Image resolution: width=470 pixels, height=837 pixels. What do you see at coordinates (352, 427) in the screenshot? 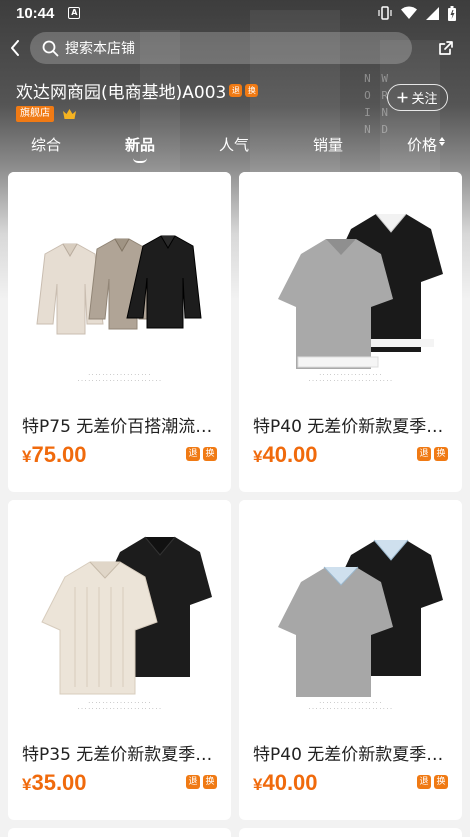
I see `product-title: 特P40 无差价新款夏季假两件` at bounding box center [352, 427].